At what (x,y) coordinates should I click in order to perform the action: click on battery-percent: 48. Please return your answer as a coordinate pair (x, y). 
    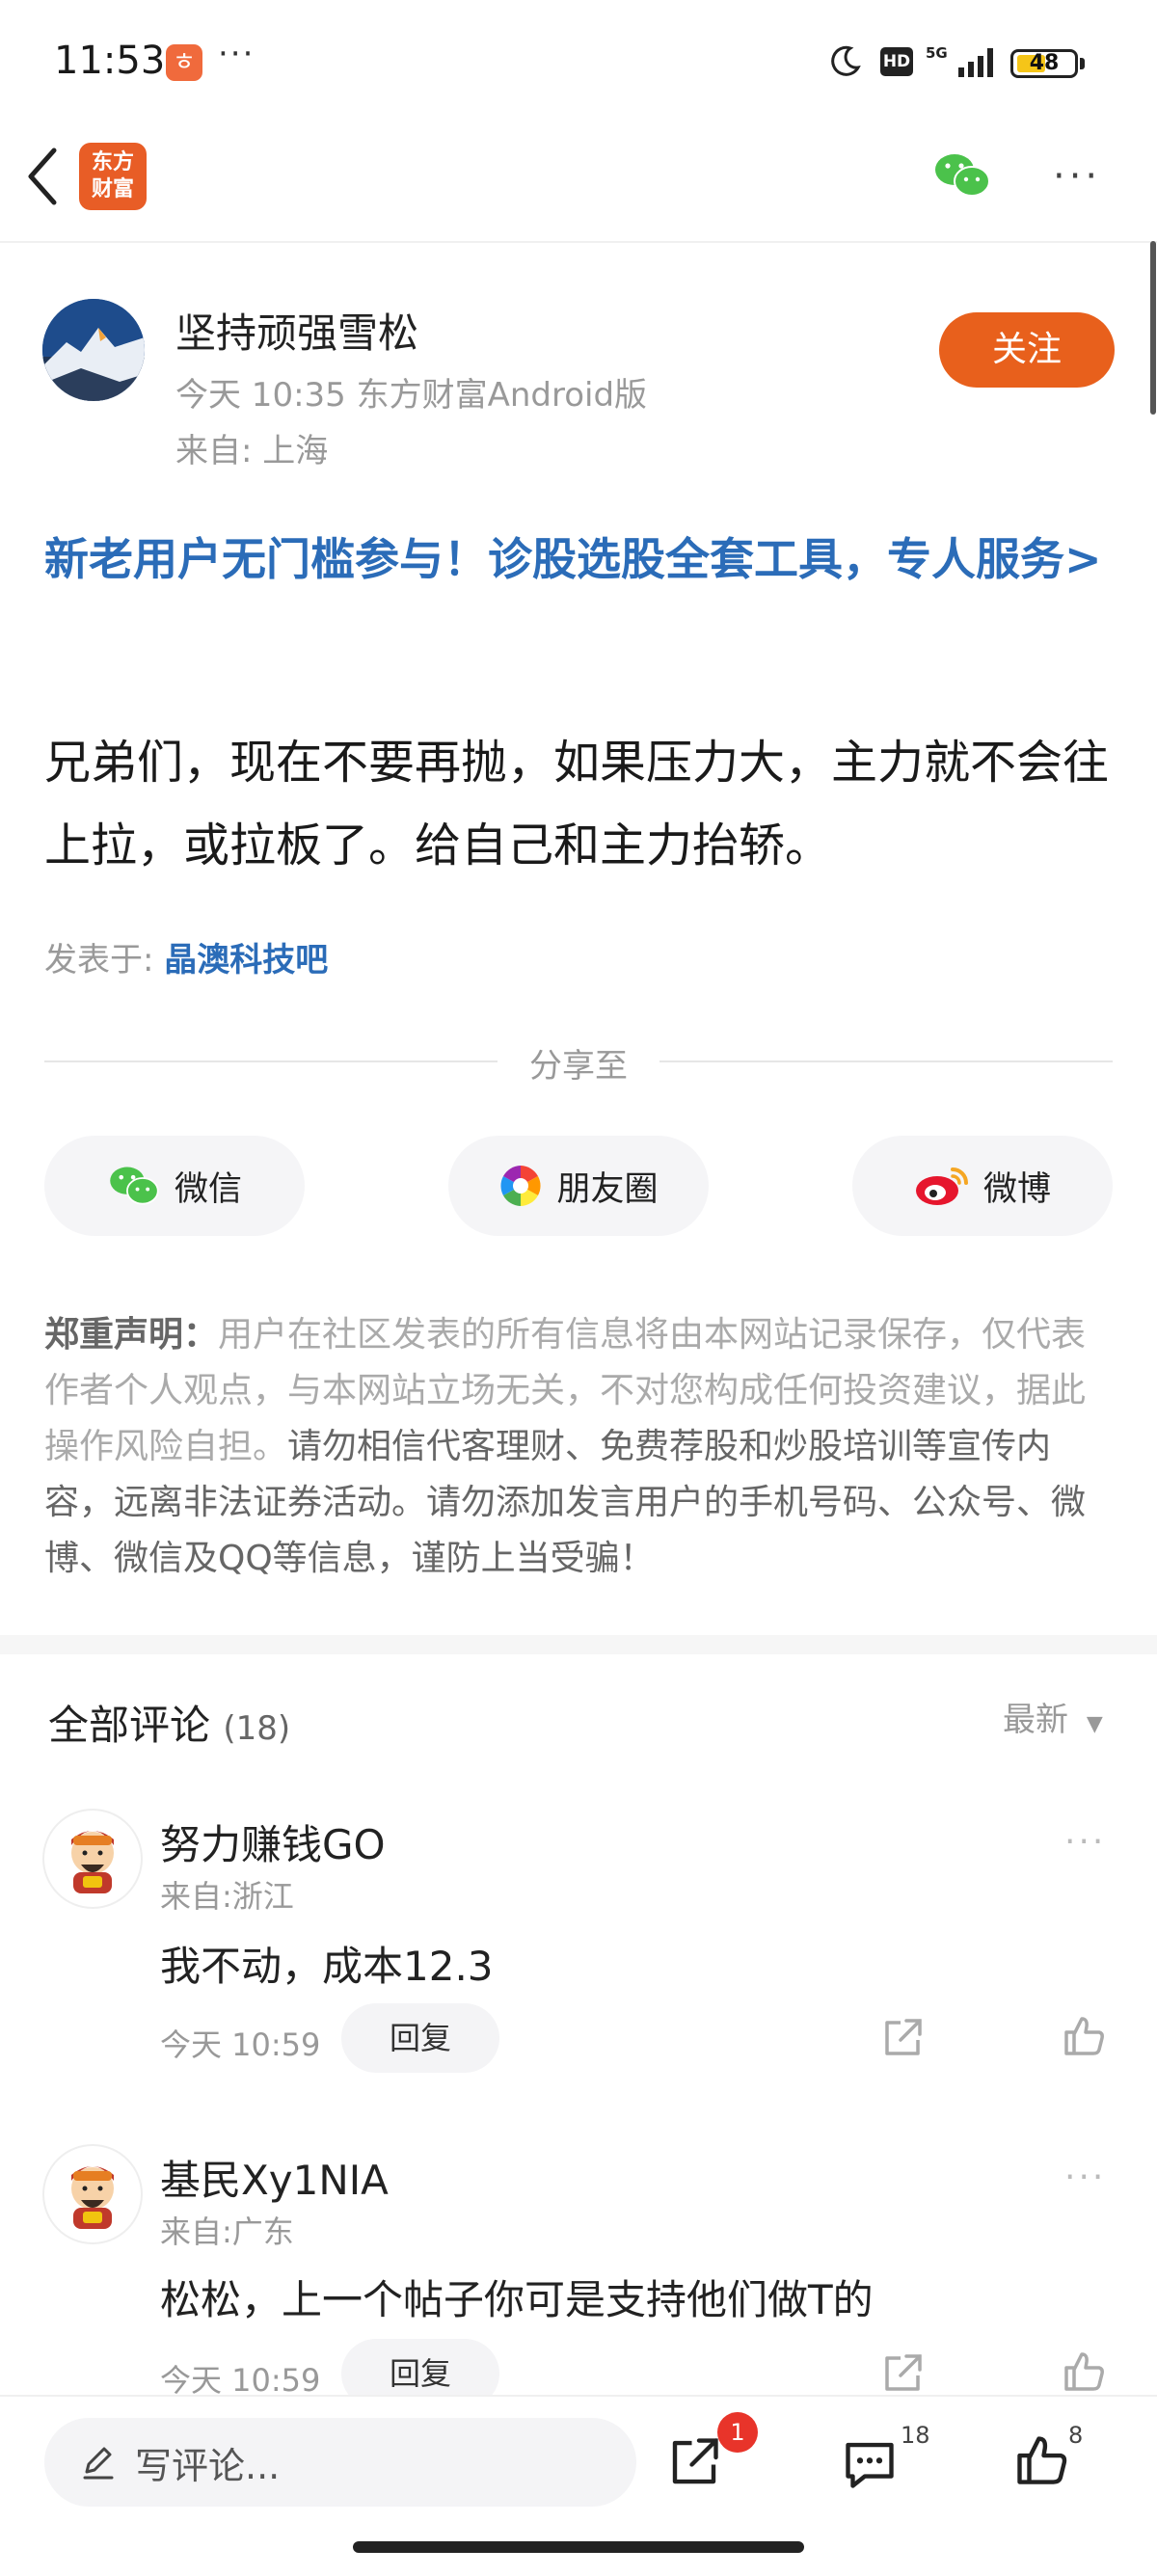
    Looking at the image, I should click on (1044, 63).